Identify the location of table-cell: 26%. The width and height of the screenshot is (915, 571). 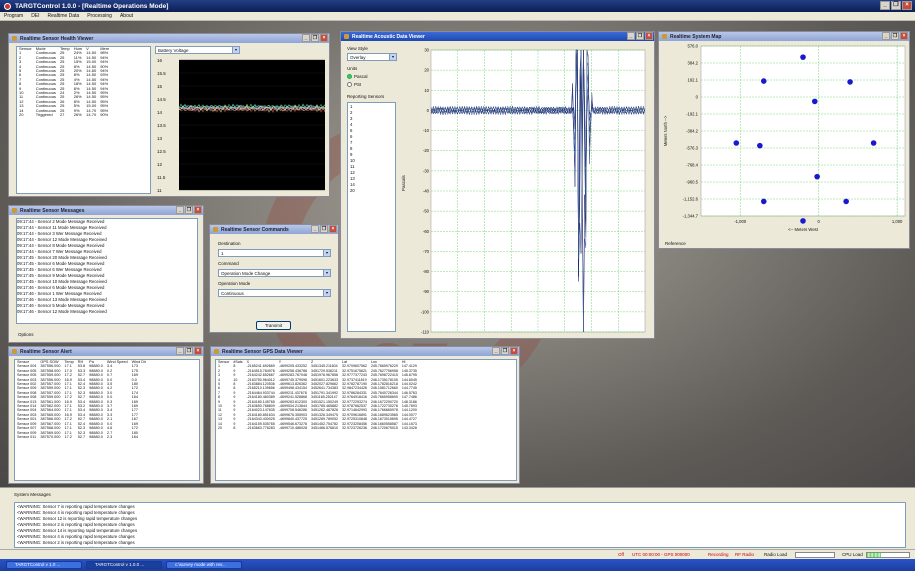
(77, 115).